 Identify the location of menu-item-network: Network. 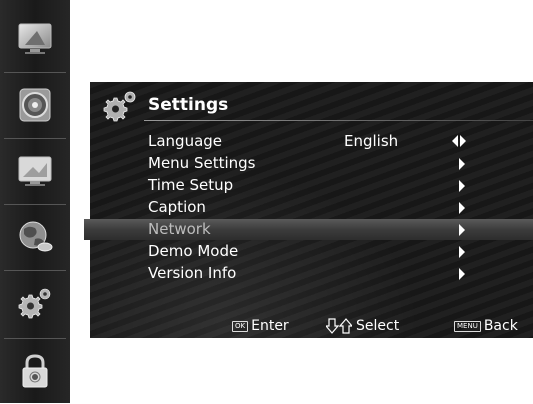
(308, 229).